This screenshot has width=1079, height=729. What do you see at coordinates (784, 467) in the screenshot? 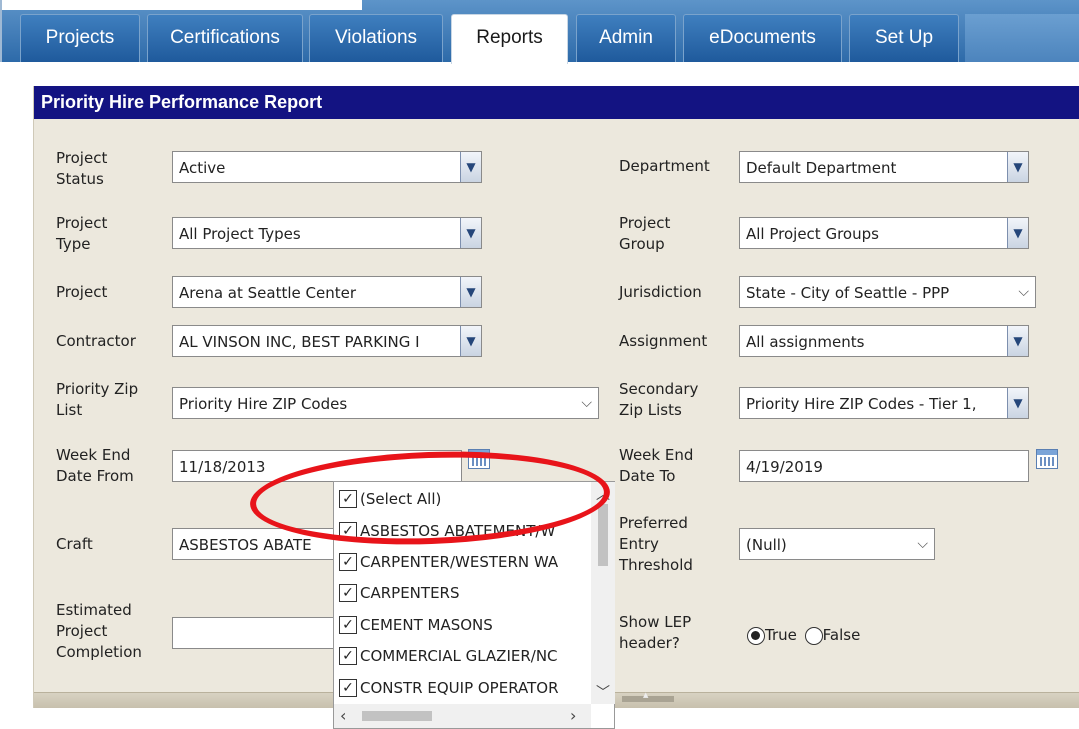
I see `week-end-to-value: 4/19/2019` at bounding box center [784, 467].